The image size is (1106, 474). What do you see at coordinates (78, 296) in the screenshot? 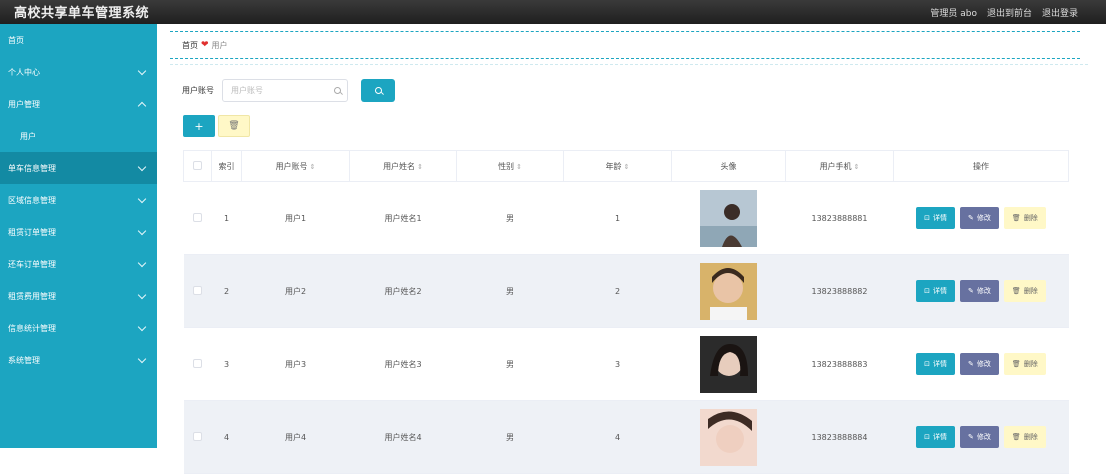
I see `sidebar-item-rental-fees: 租赁费用管理` at bounding box center [78, 296].